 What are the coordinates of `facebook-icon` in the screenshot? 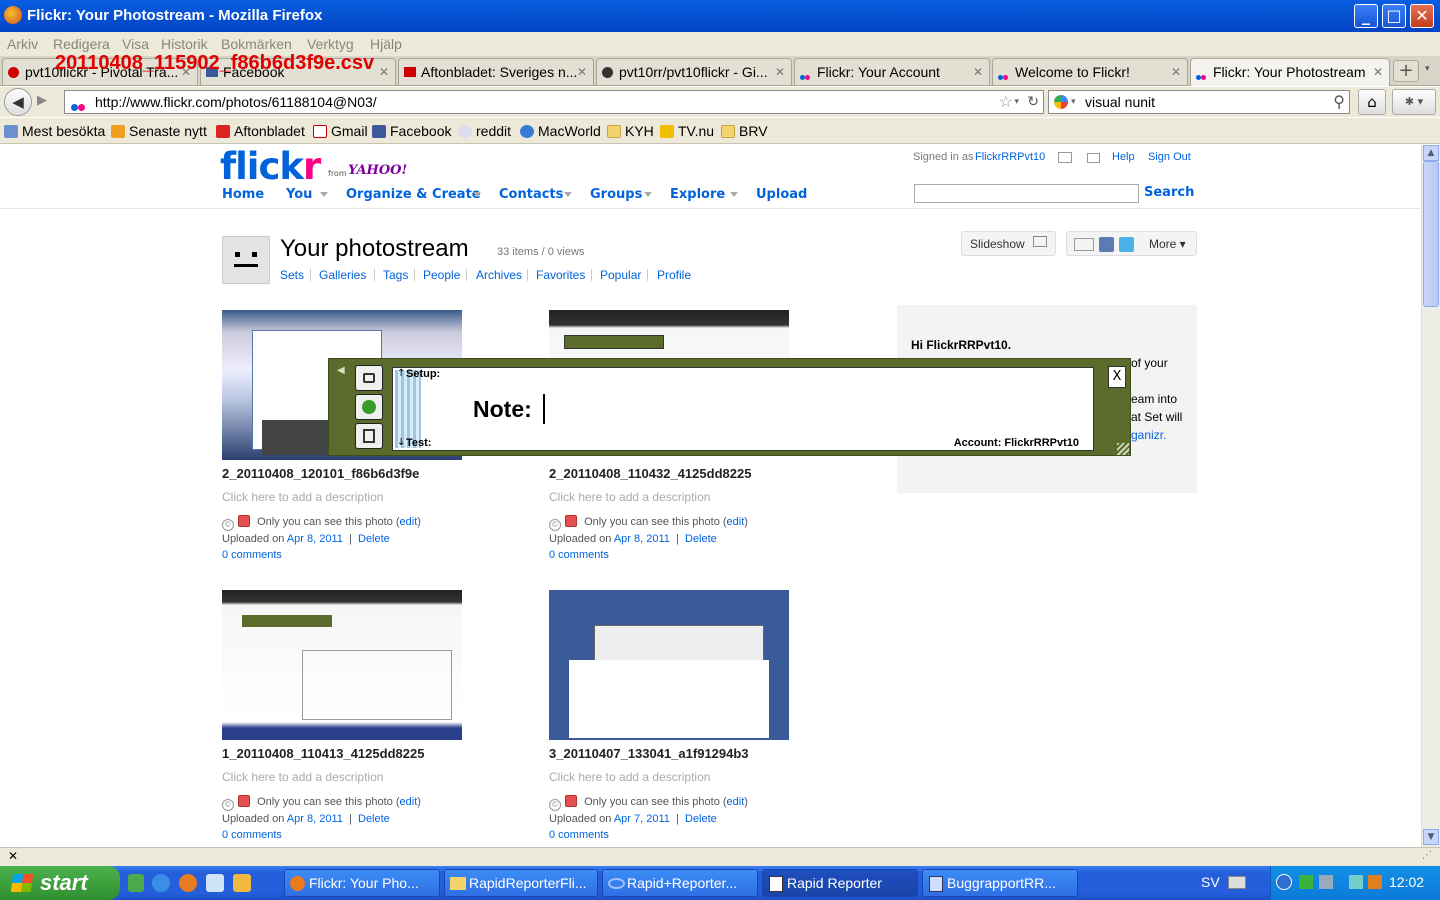 It's located at (1106, 244).